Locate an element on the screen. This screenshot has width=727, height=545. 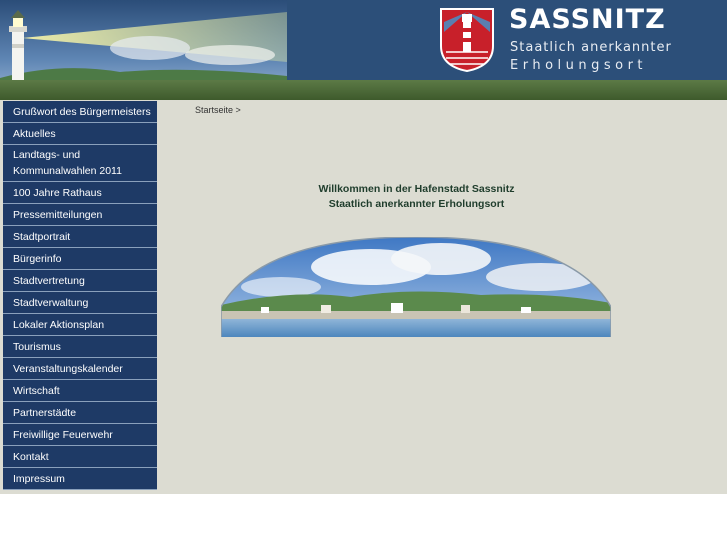
welcome-line: Willkommen in der Hafenstadt Sassnitz is located at coordinates (416, 189).